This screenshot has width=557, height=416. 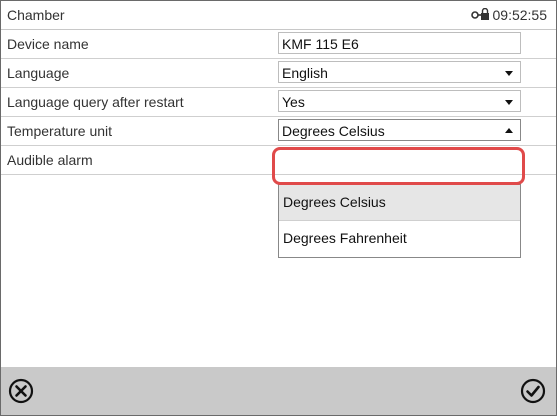 I want to click on temperature-unit-select: Degrees Celsius, so click(x=399, y=130).